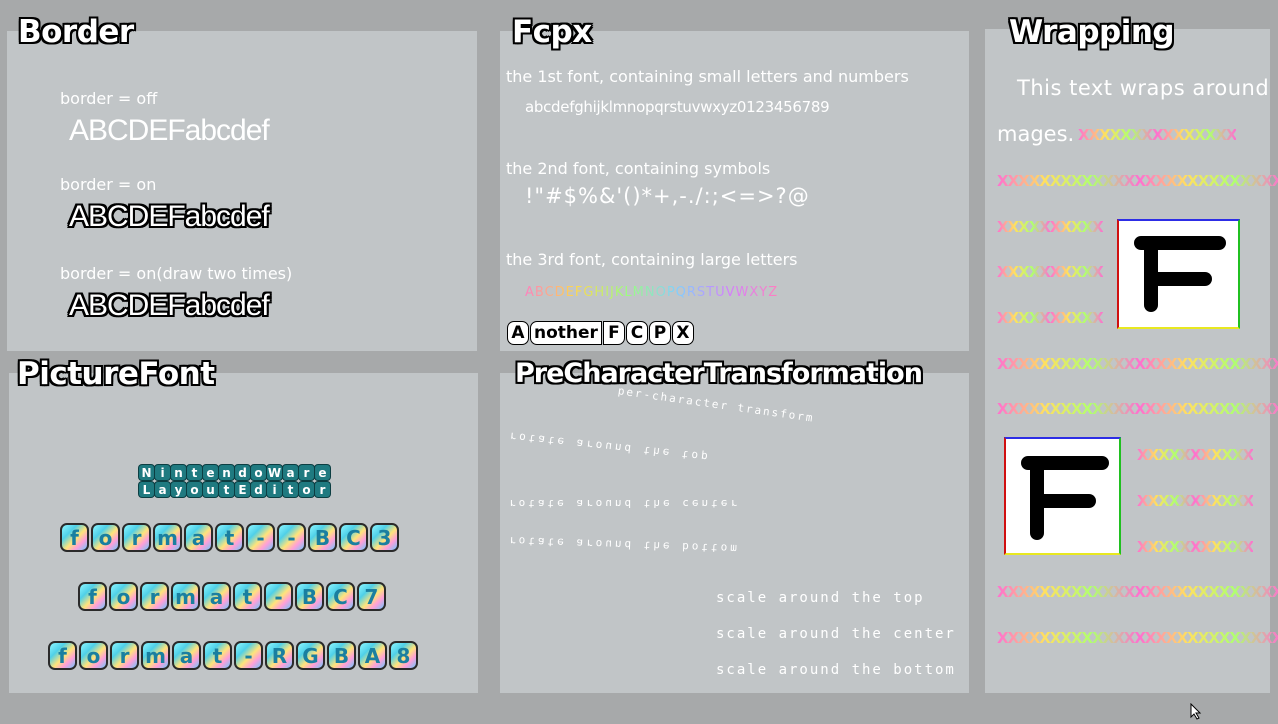  What do you see at coordinates (109, 98) in the screenshot?
I see `border-off-label: border = off` at bounding box center [109, 98].